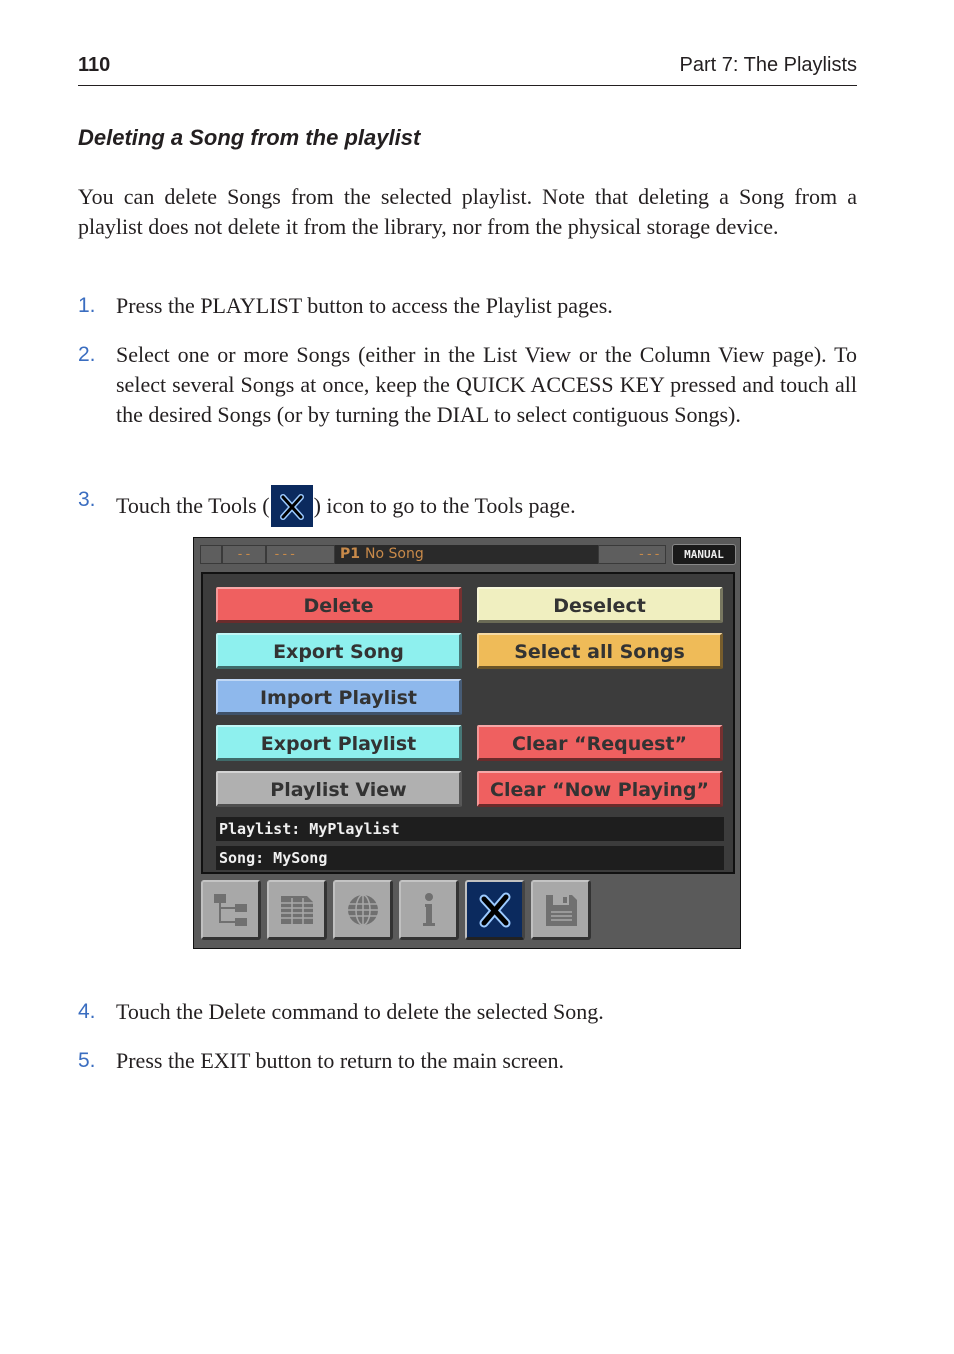 The image size is (954, 1354). I want to click on list-view-icon, so click(296, 909).